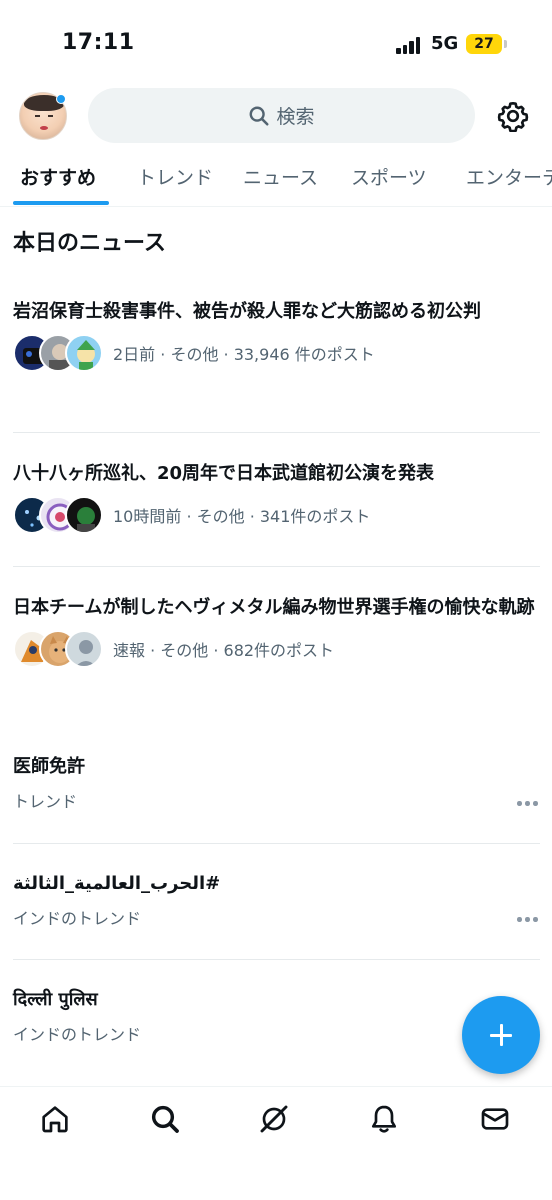  What do you see at coordinates (224, 650) in the screenshot?
I see `news-meta: 速報 · その他 · 682件のポスト` at bounding box center [224, 650].